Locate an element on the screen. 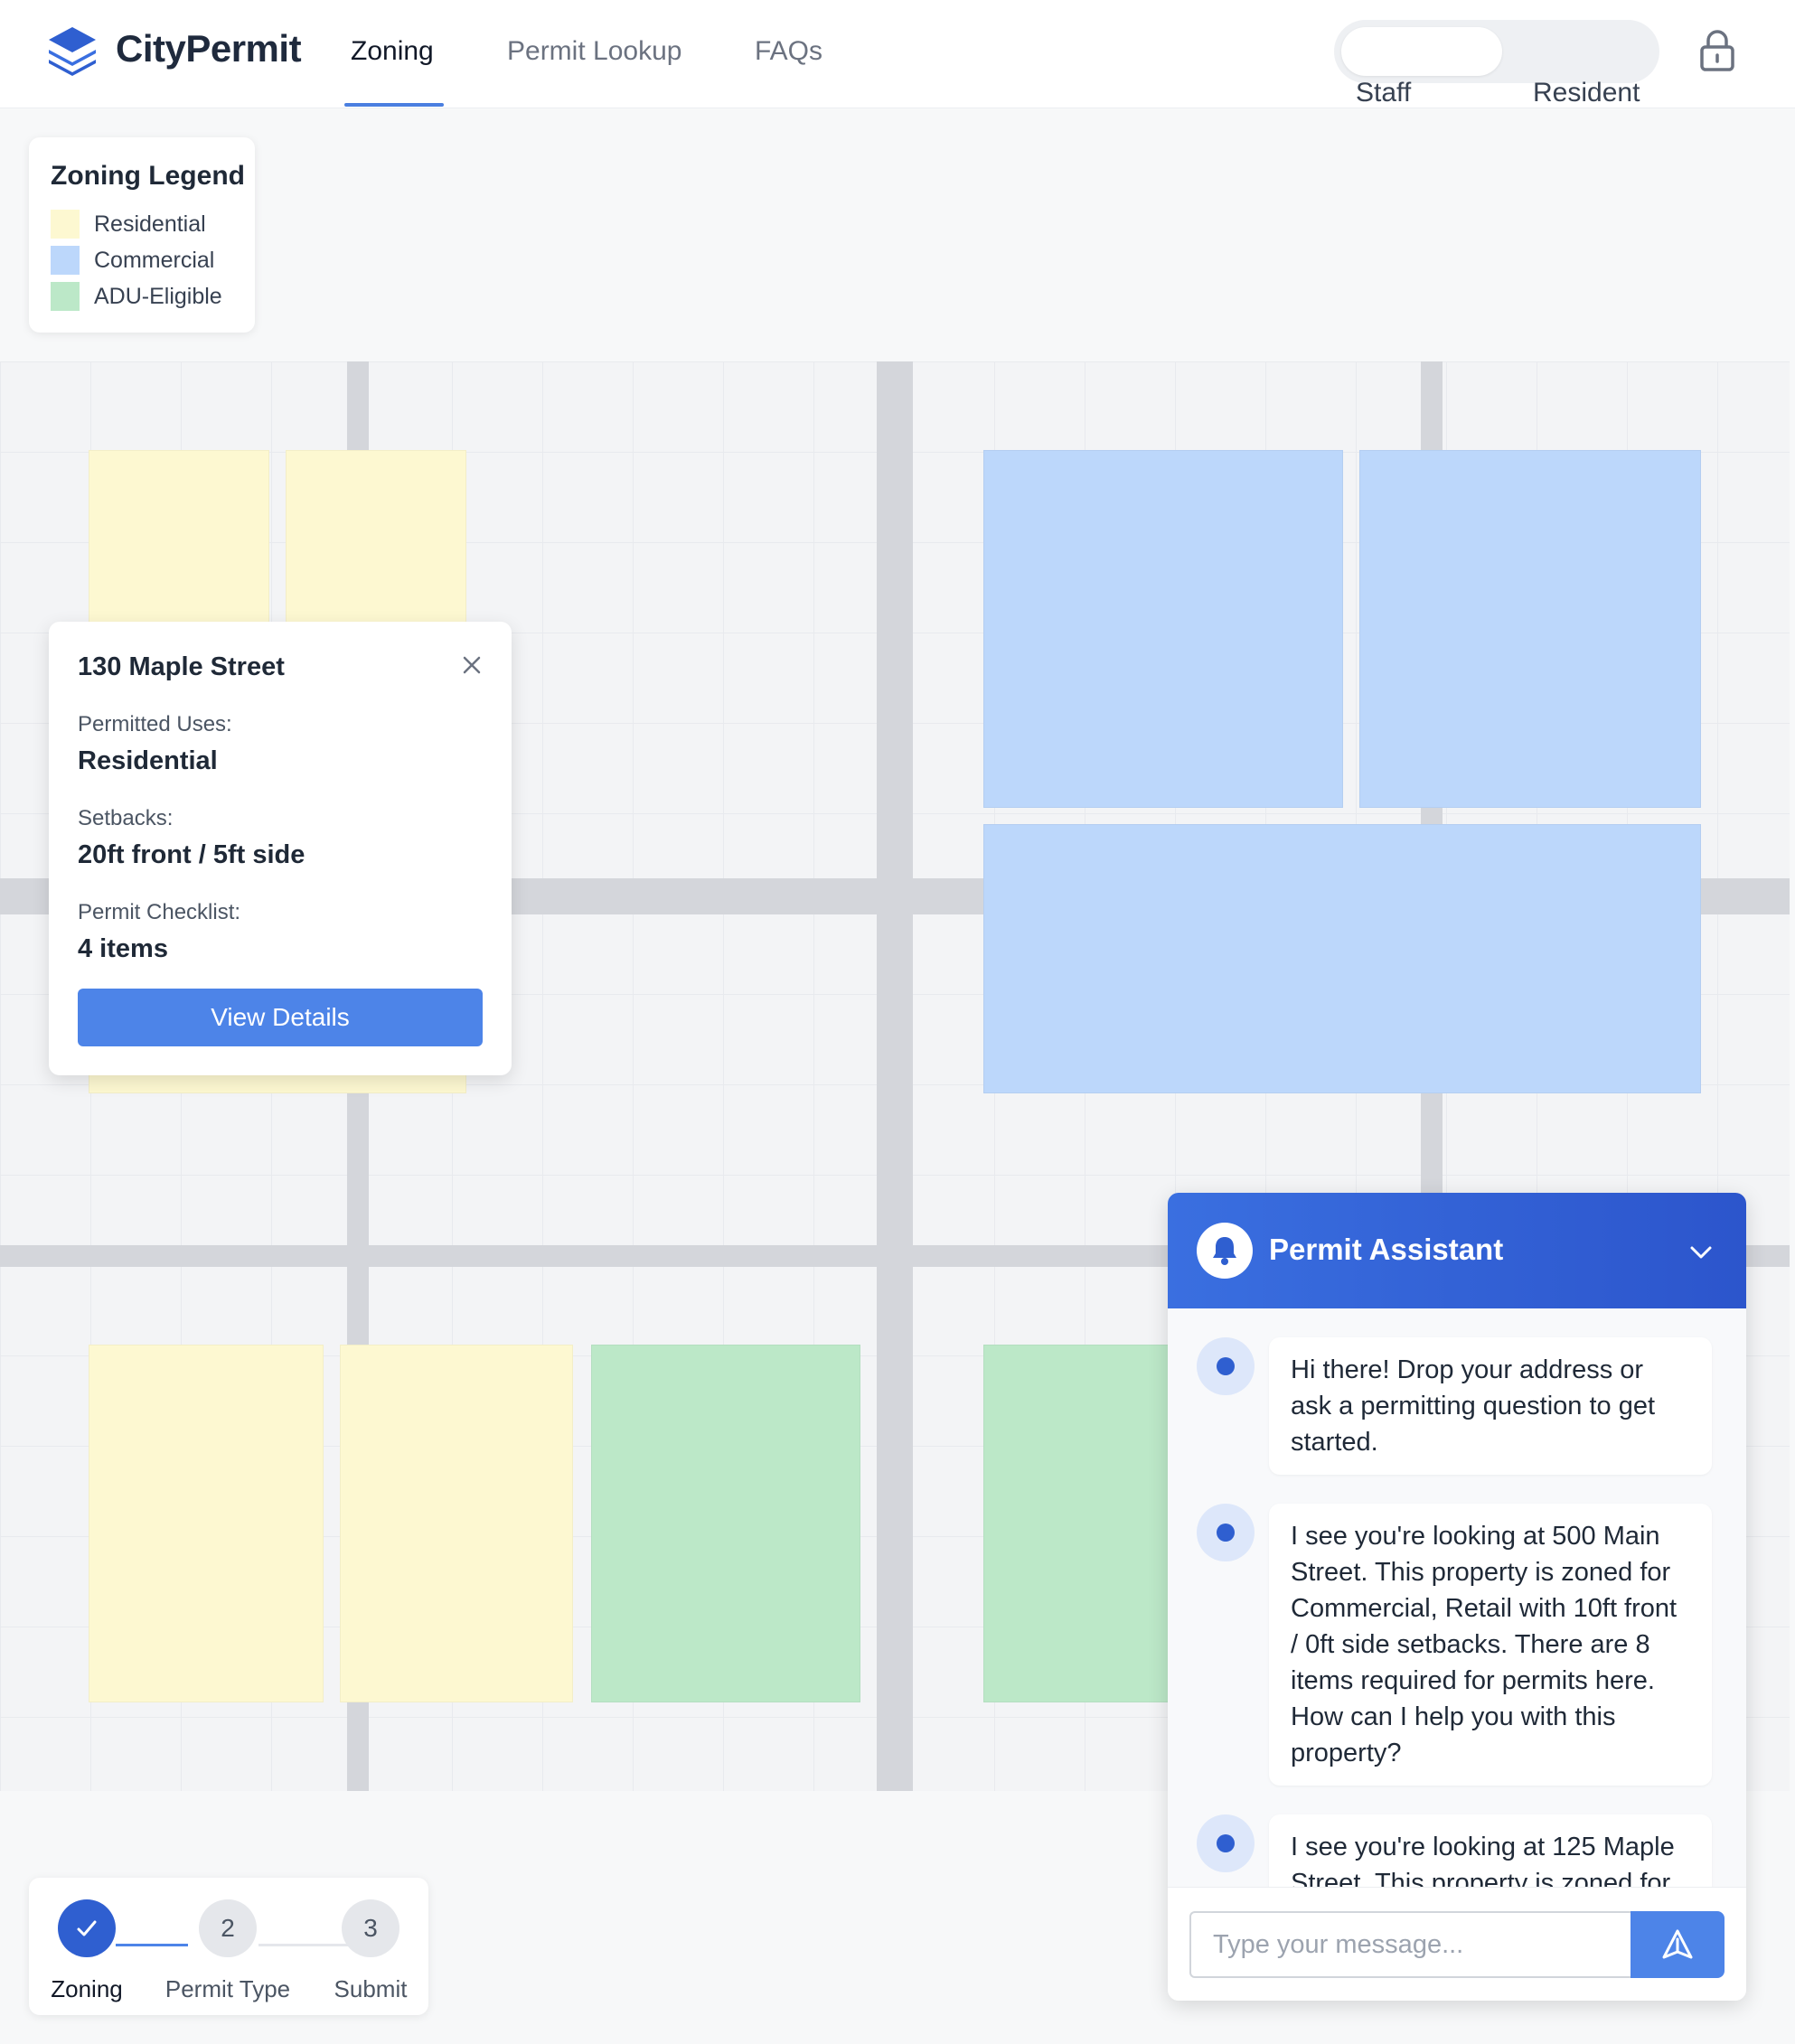 This screenshot has height=2044, width=1795. chevron-down-icon is located at coordinates (1701, 1253).